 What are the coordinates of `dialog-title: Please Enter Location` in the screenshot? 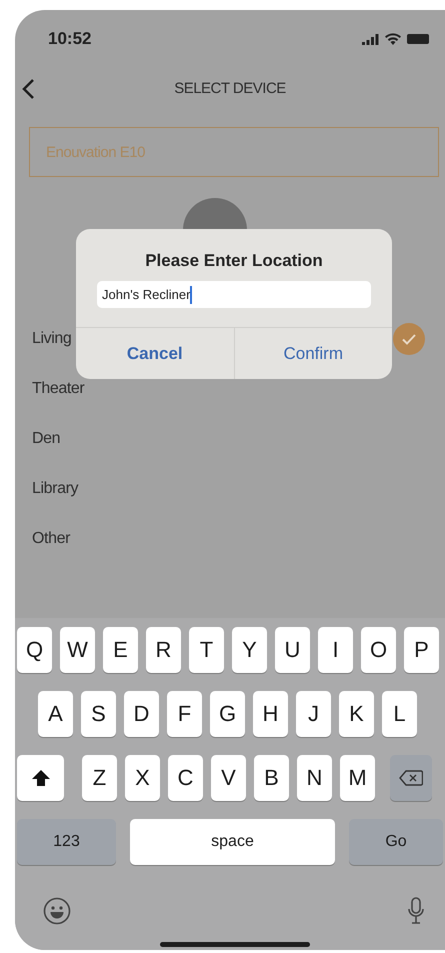 It's located at (234, 261).